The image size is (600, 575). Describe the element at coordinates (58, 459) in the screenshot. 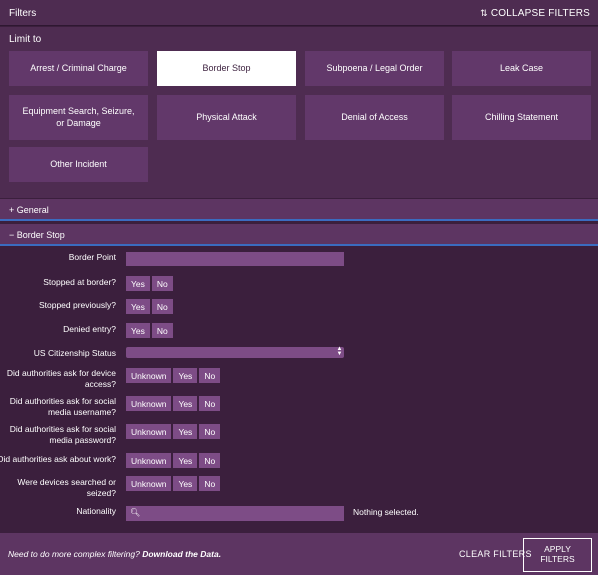

I see `ask-about-work-label: Did authorities ask about work?` at that location.